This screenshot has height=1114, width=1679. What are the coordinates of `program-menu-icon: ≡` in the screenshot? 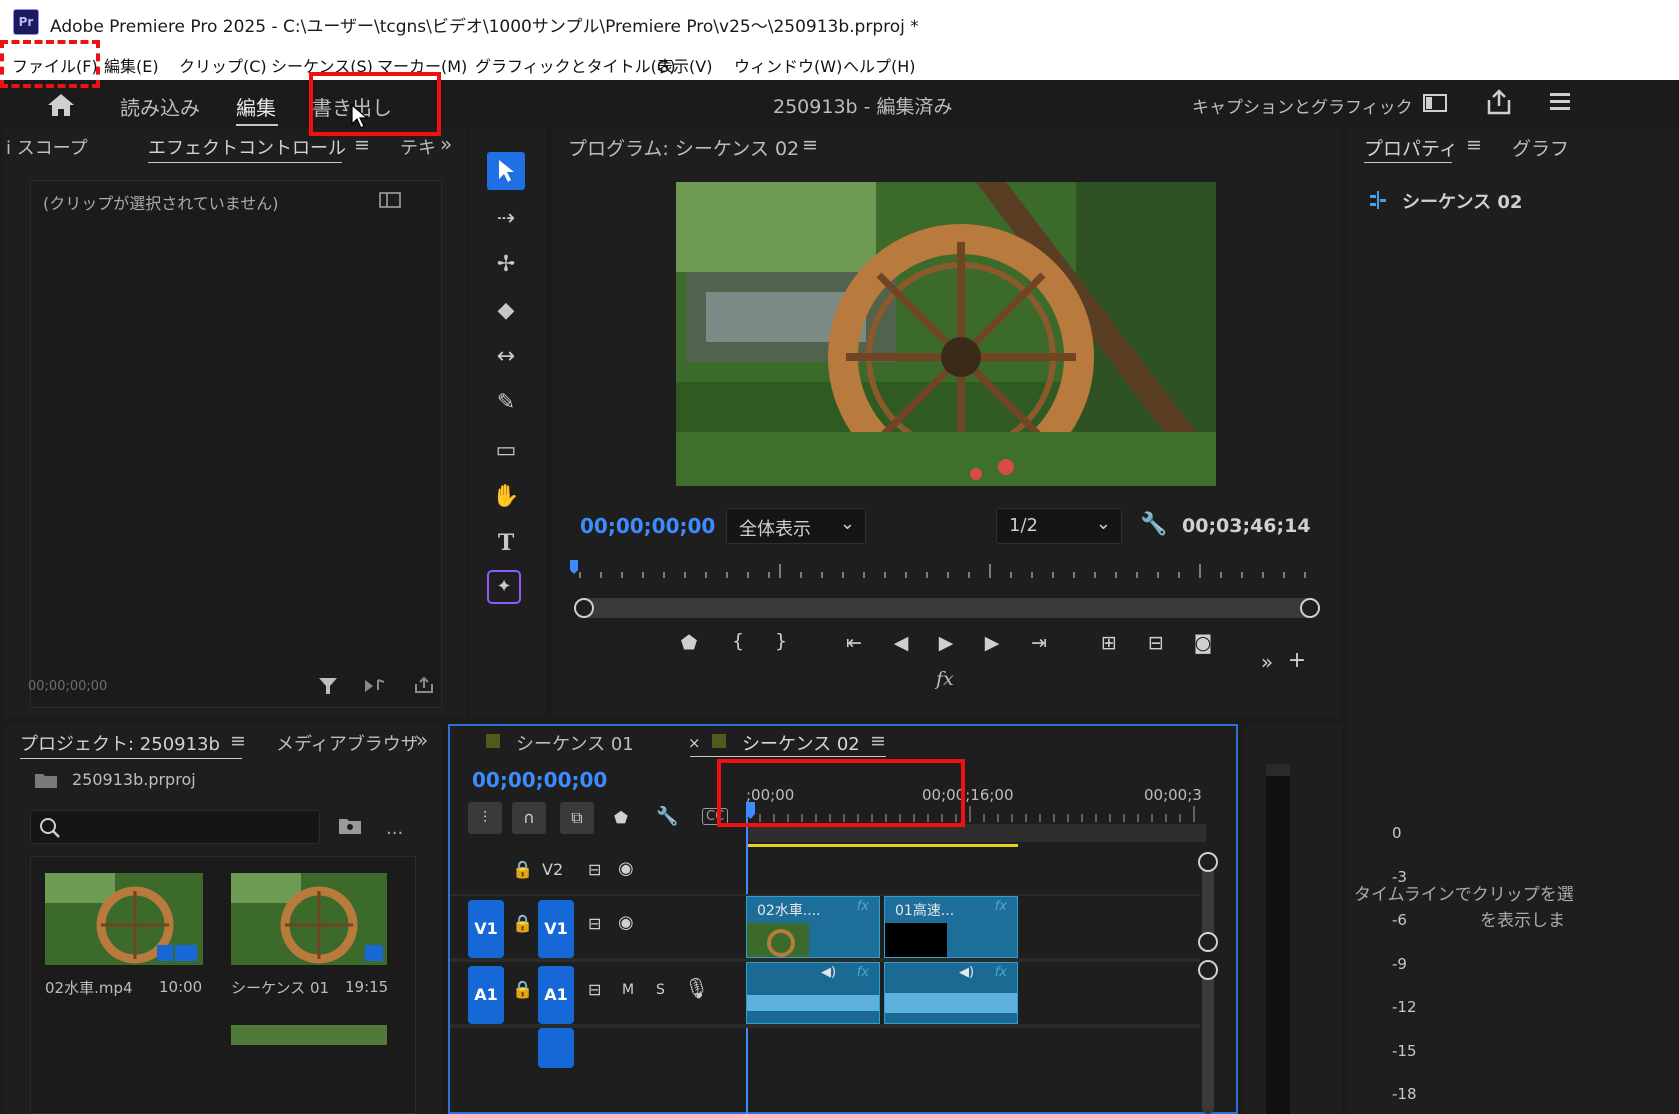 It's located at (810, 145).